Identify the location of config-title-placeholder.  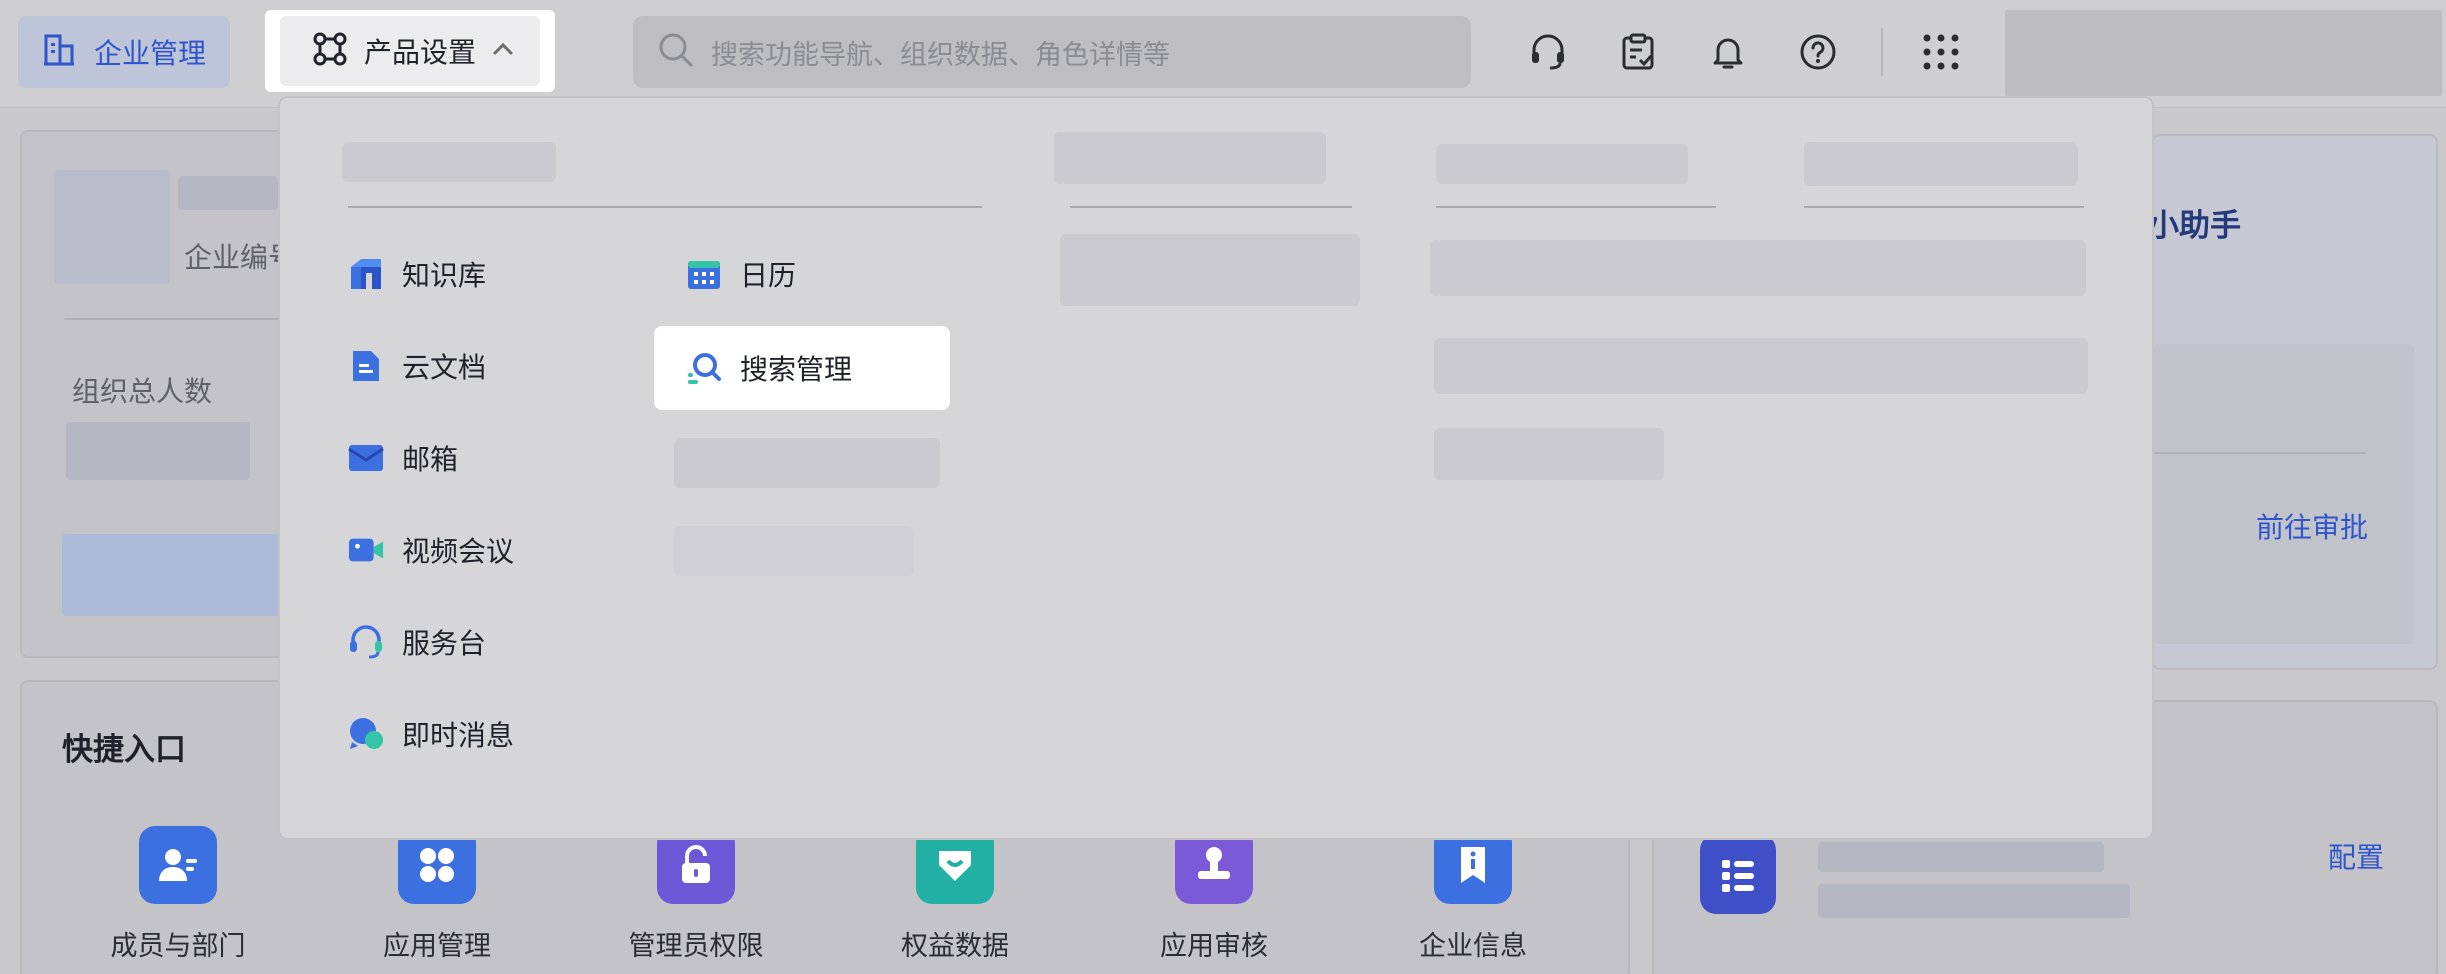
(1961, 857).